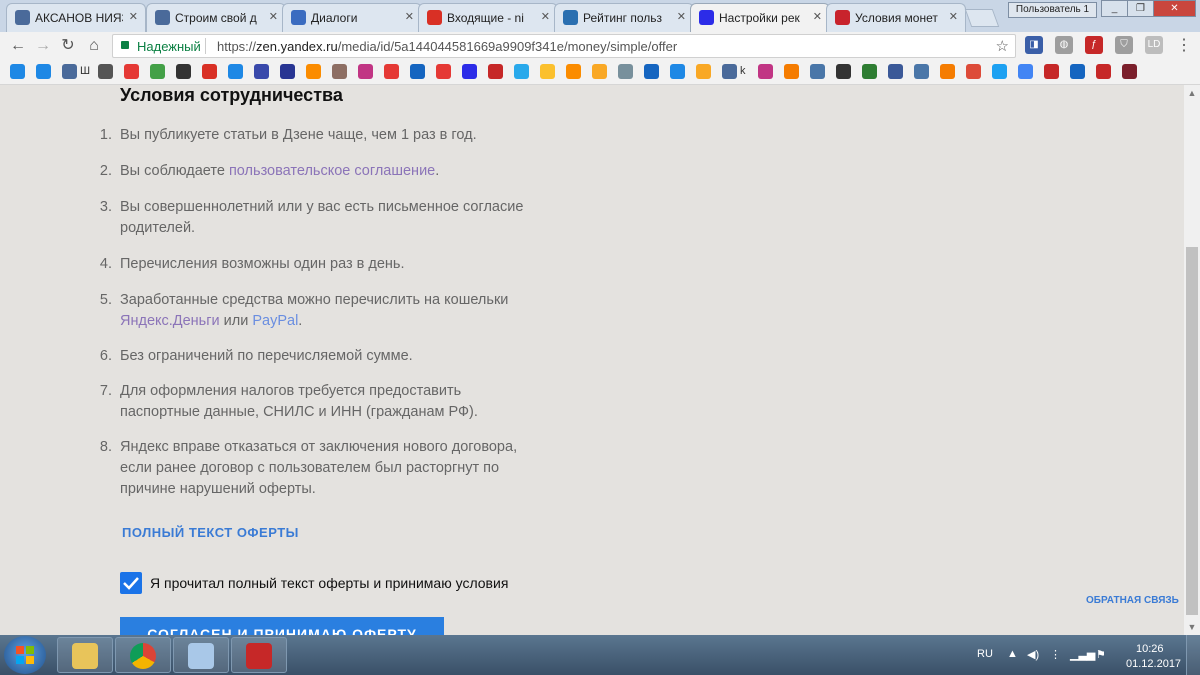 The width and height of the screenshot is (1200, 675). What do you see at coordinates (521, 71) in the screenshot?
I see `bookmark-telegram-icon` at bounding box center [521, 71].